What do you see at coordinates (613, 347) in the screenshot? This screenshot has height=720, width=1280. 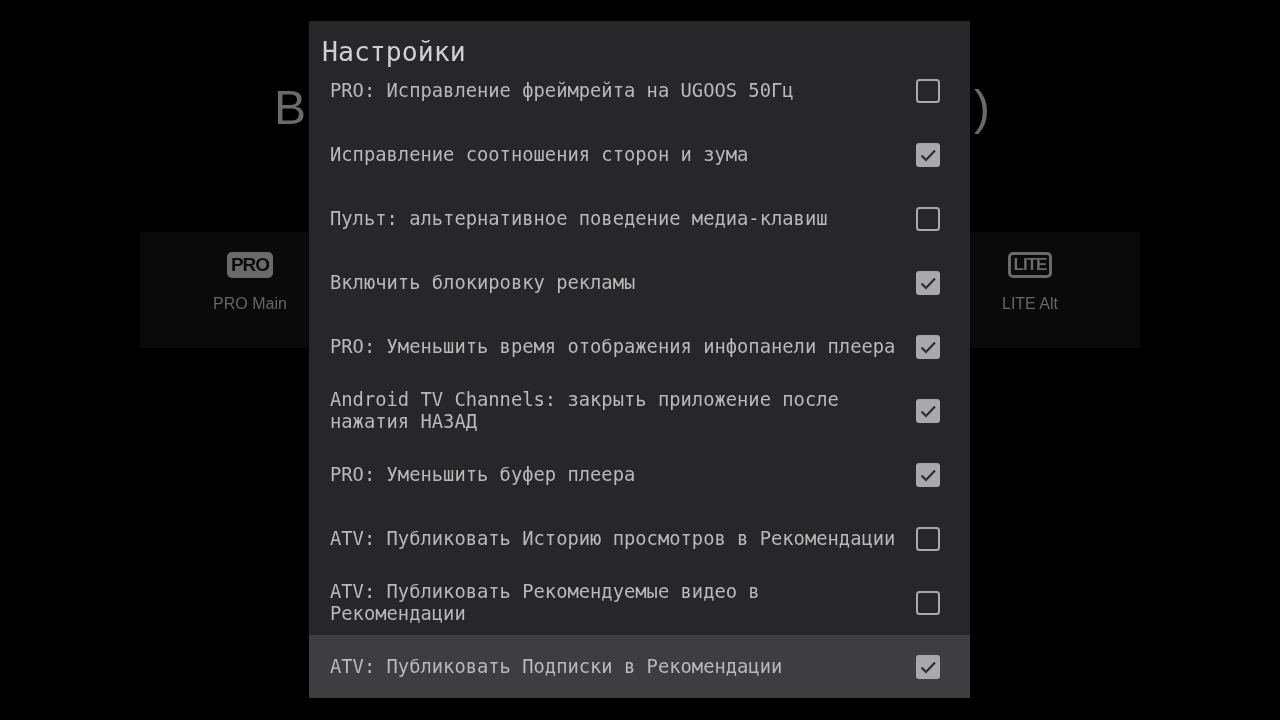 I see `setting-label: PRO: Уменьшить время отображения инфопанели плеера` at bounding box center [613, 347].